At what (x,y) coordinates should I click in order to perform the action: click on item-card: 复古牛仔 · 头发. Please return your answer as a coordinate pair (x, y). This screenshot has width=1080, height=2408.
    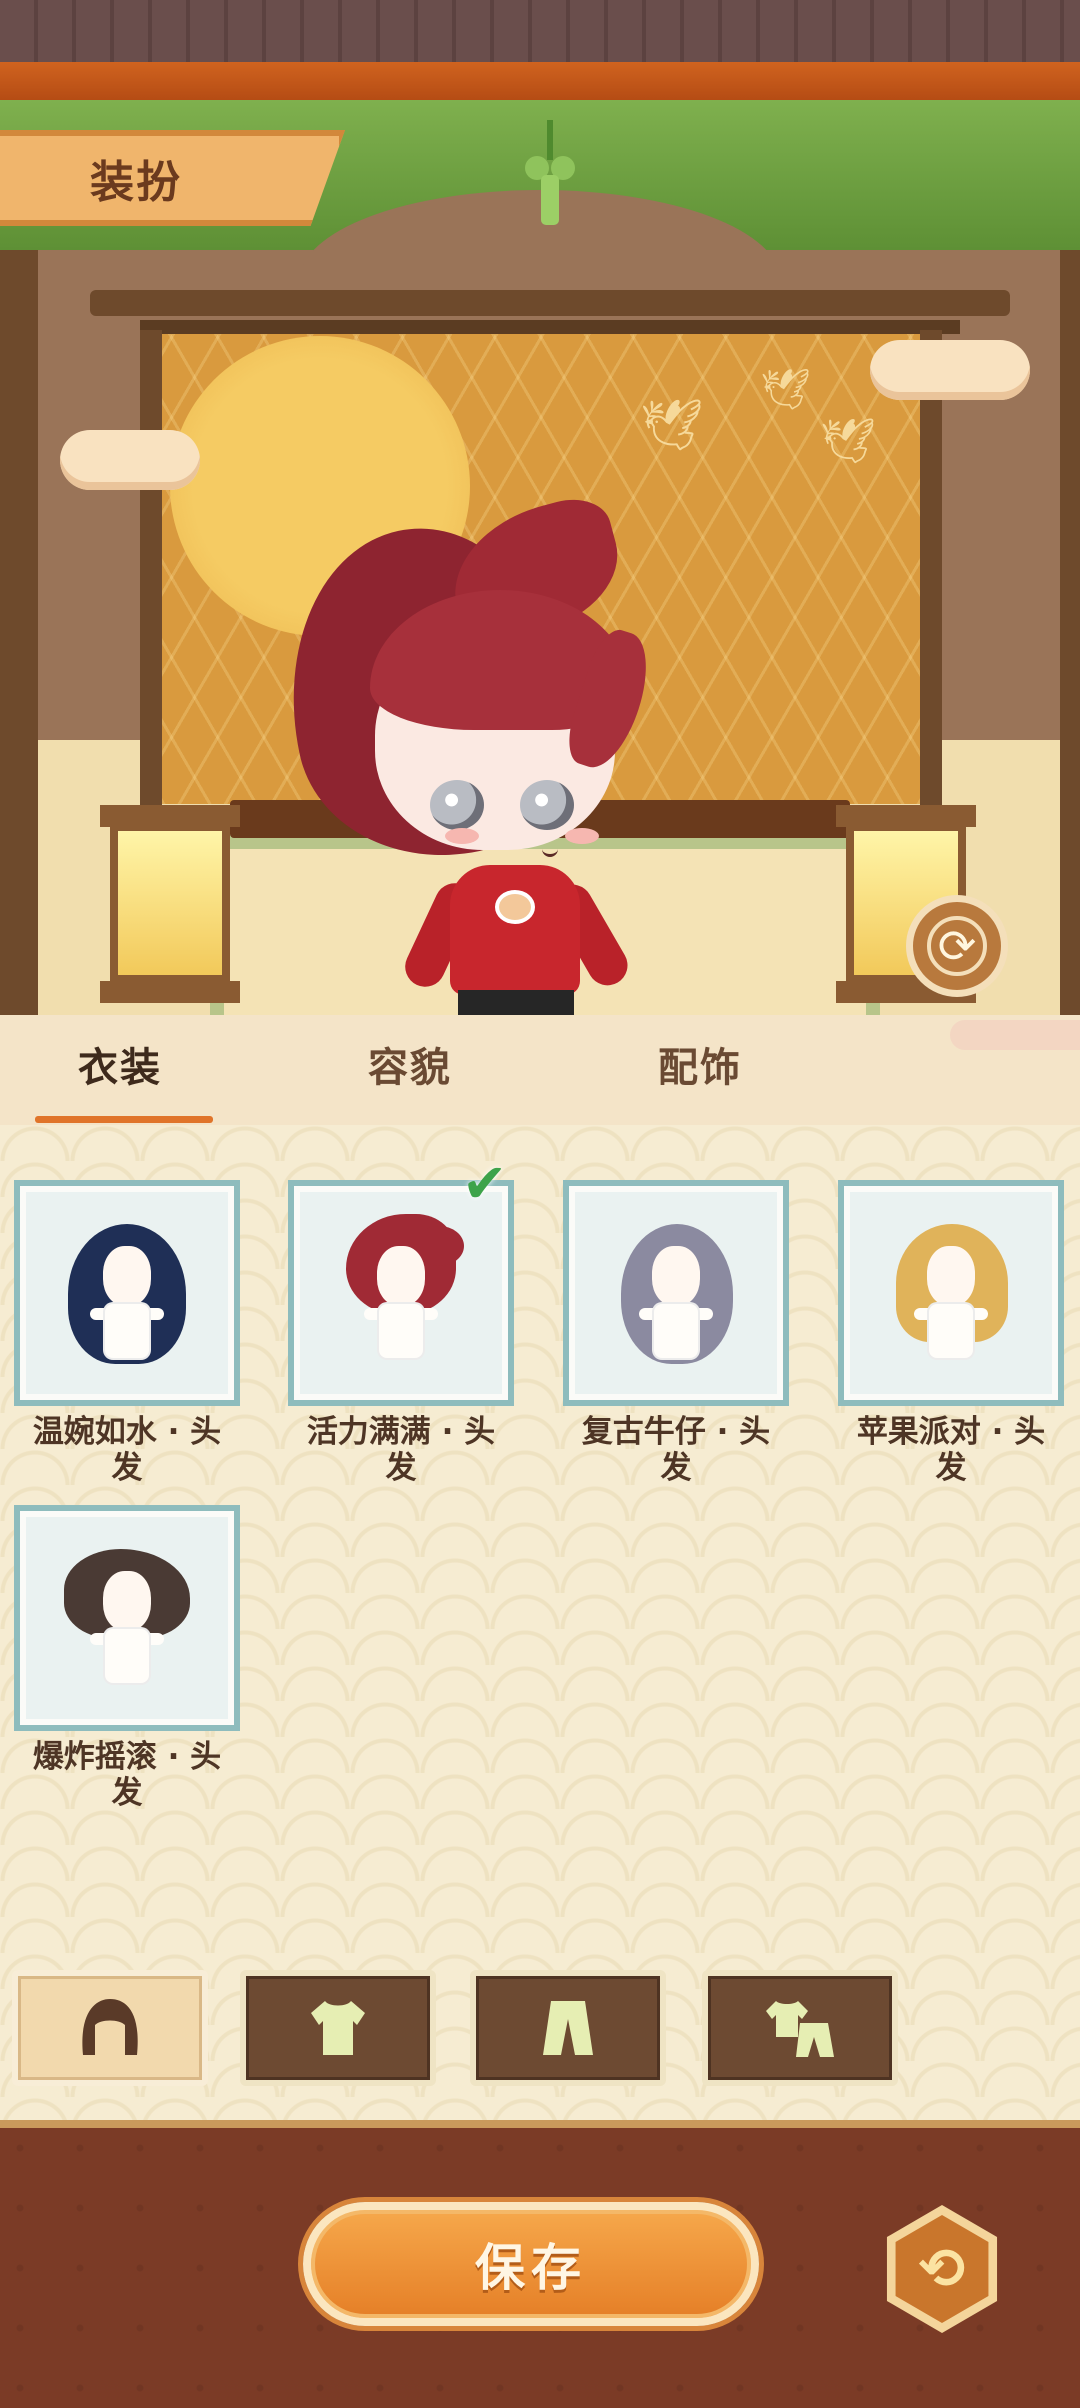
    Looking at the image, I should click on (676, 1333).